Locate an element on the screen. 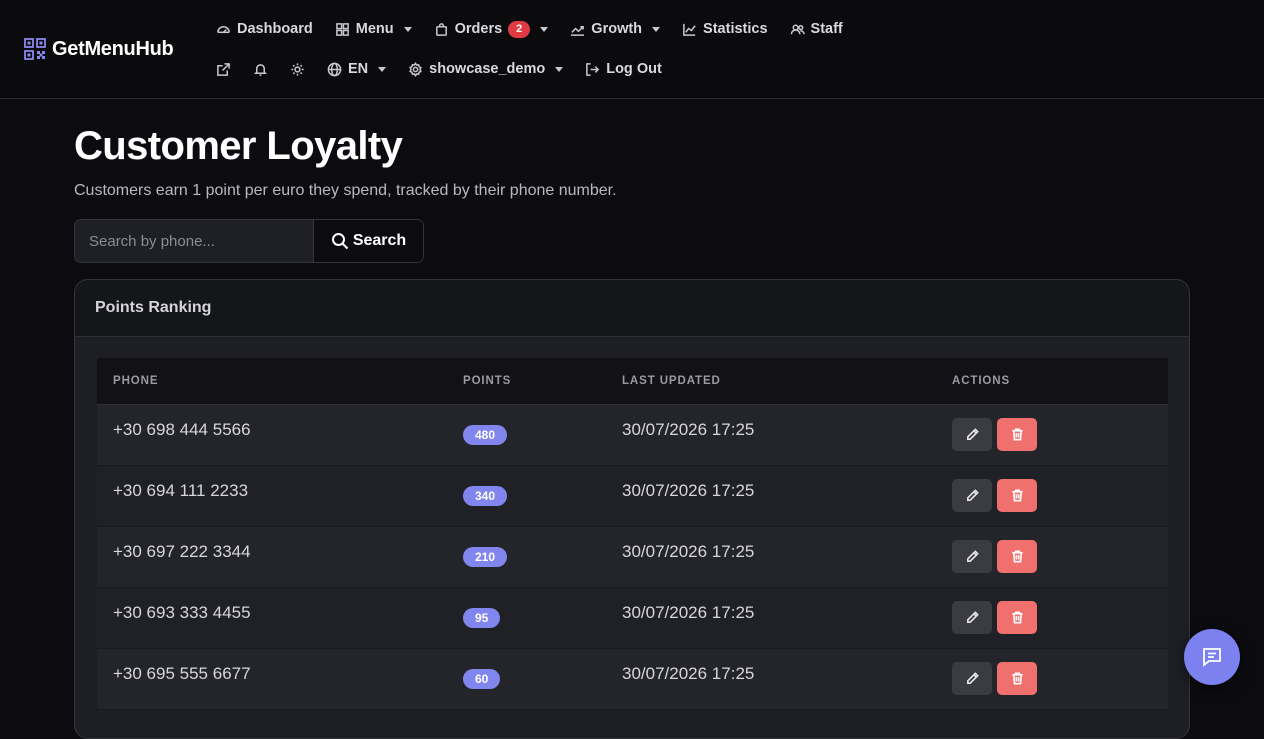  card-header: Points Ranking is located at coordinates (632, 308).